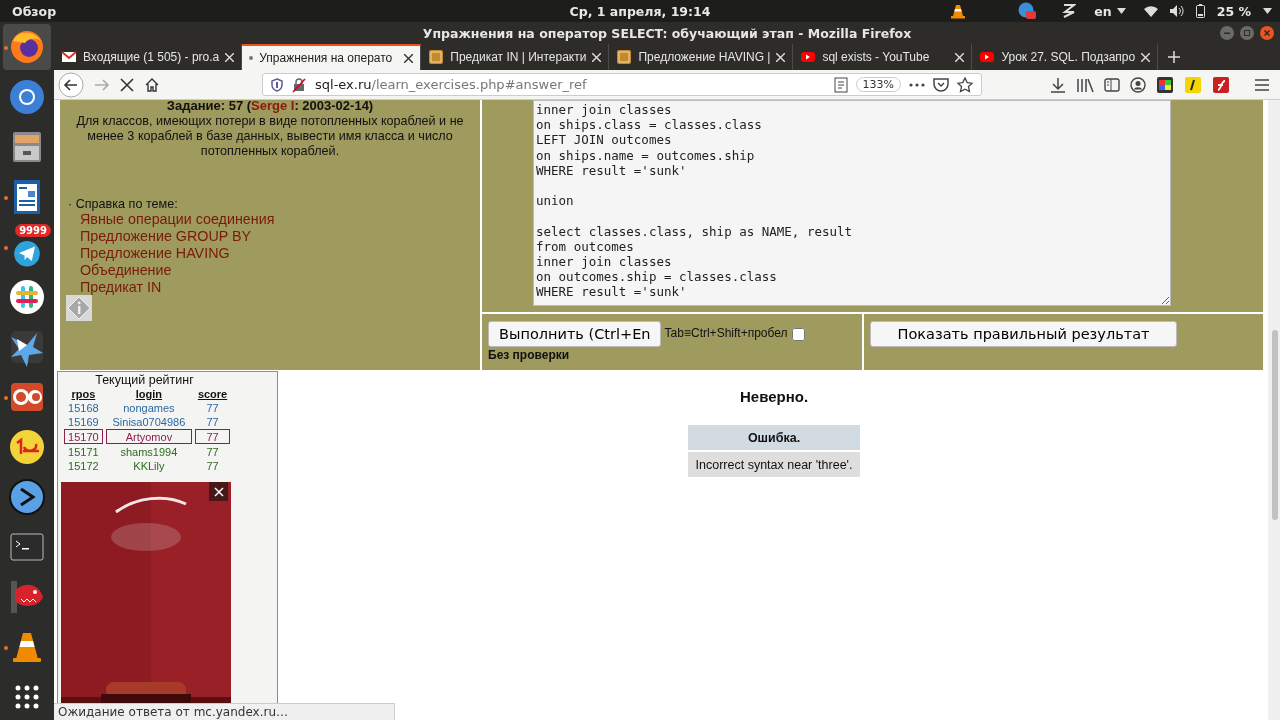 Image resolution: width=1280 pixels, height=720 pixels. Describe the element at coordinates (270, 105) in the screenshot. I see `task-heading: Задание: 57 (Serge I: 2003-02-14)` at that location.